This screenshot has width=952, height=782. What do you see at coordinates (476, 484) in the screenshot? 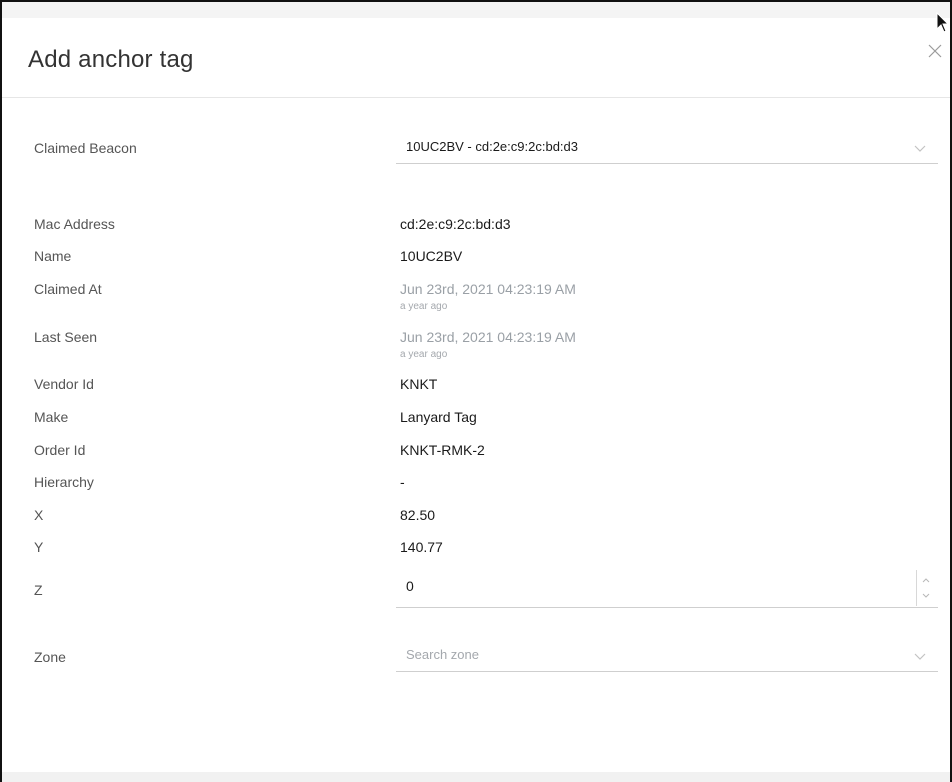
I see `hierarchy-row: Hierarchy -` at bounding box center [476, 484].